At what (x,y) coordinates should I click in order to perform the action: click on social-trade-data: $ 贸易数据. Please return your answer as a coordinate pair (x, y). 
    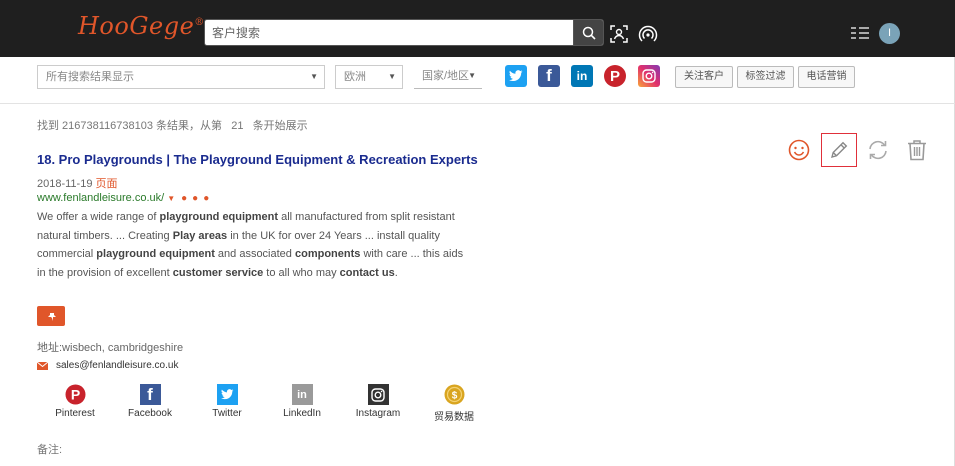
    Looking at the image, I should click on (454, 403).